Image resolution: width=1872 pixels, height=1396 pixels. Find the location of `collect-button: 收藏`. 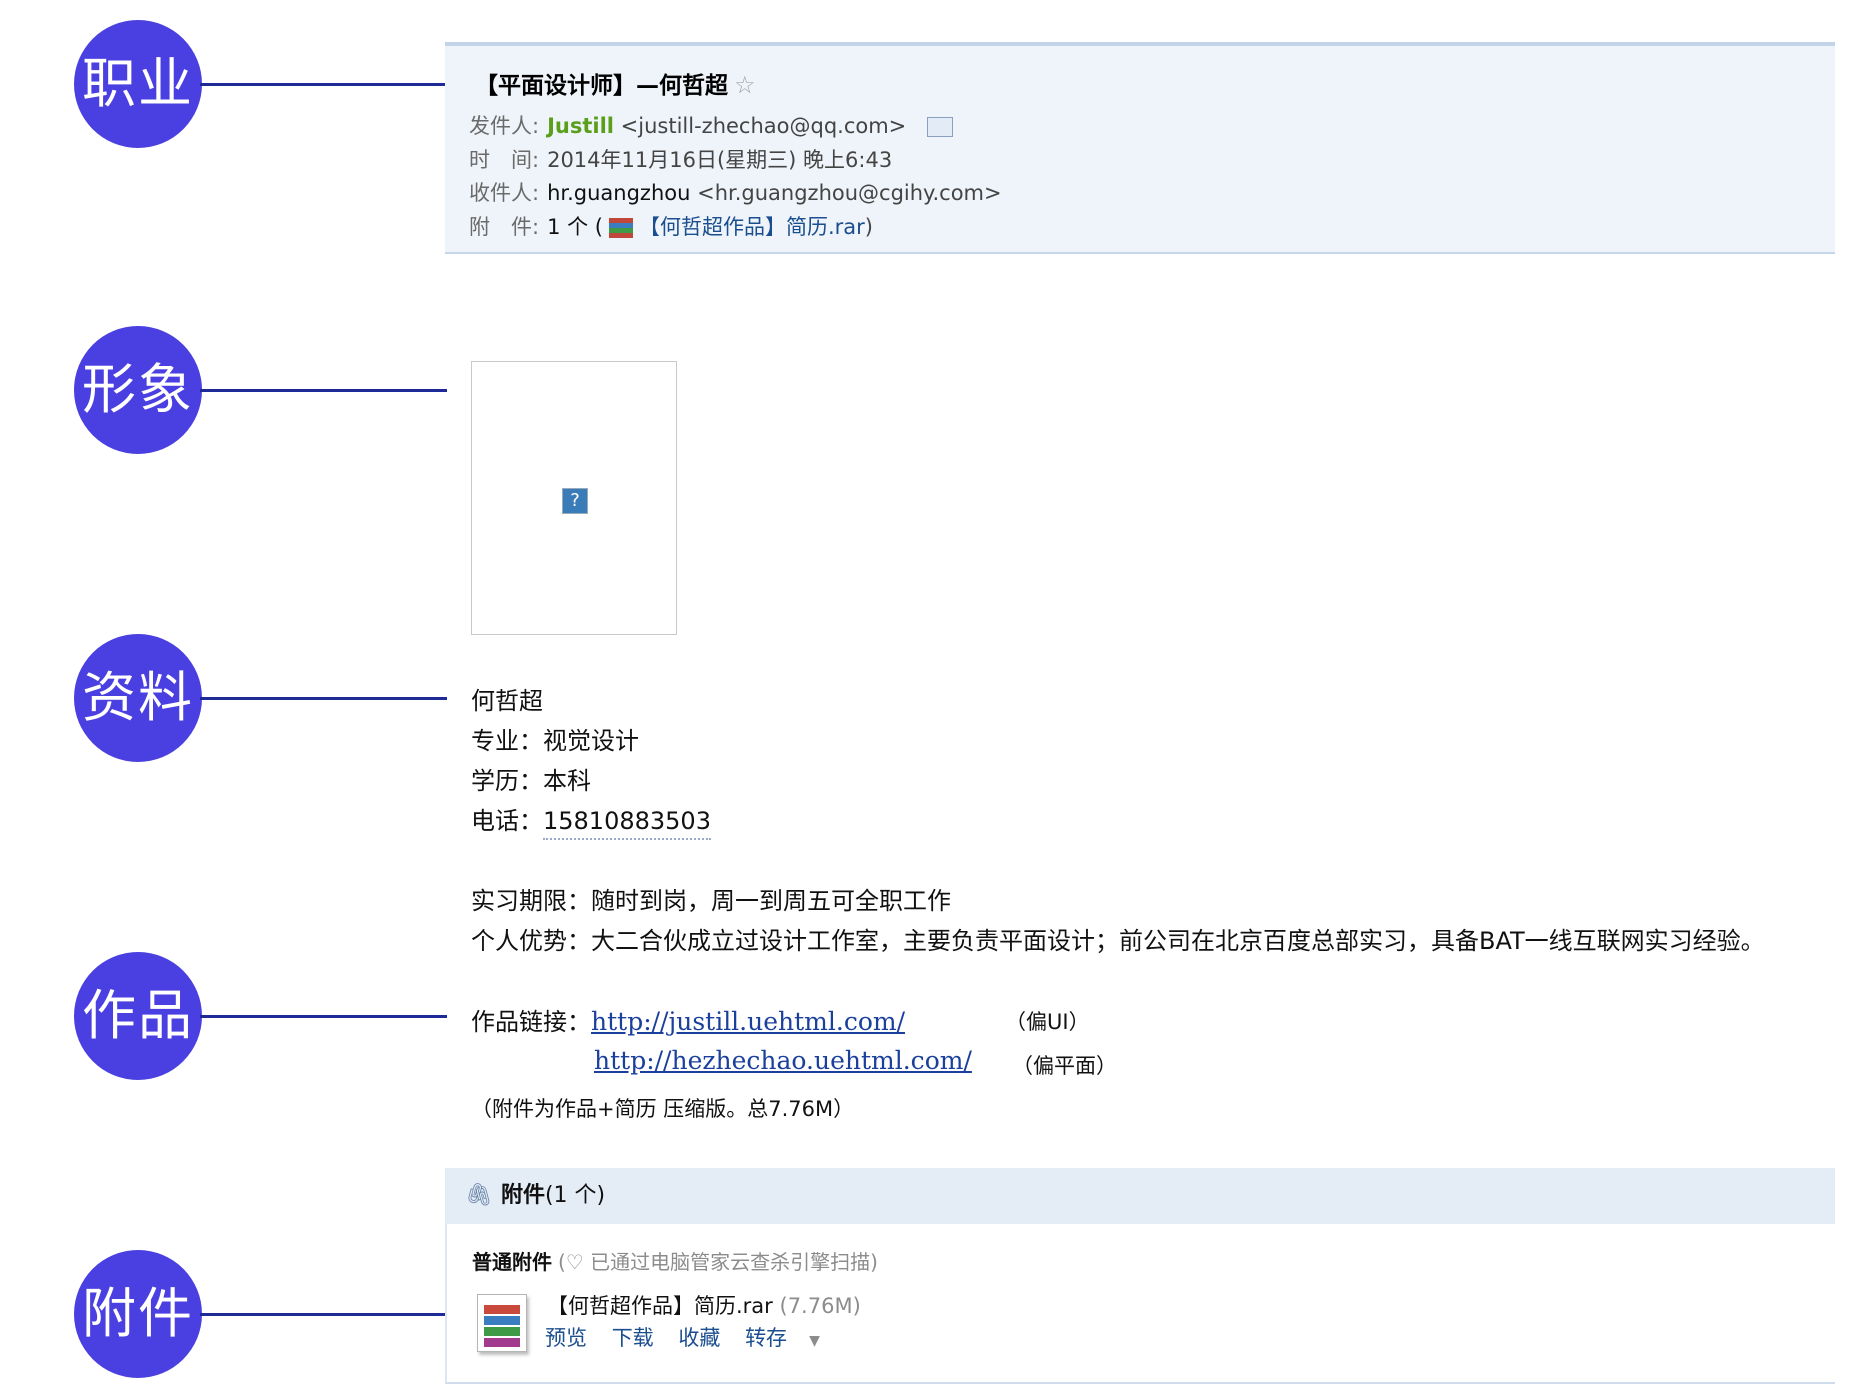

collect-button: 收藏 is located at coordinates (699, 1338).